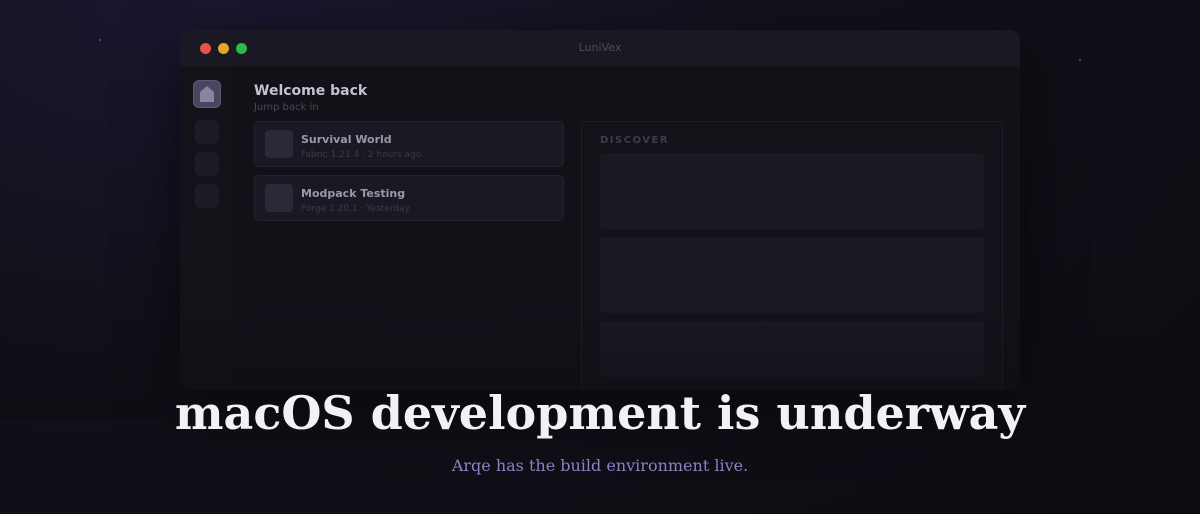  Describe the element at coordinates (353, 193) in the screenshot. I see `instance-name: Modpack Testing` at that location.